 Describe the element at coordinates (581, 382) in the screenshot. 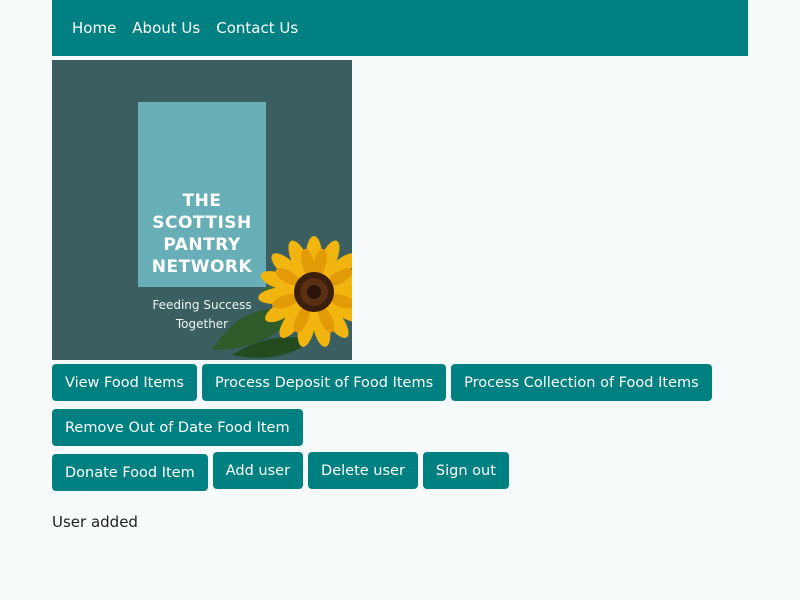

I see `process-collection-button: Process Collection of Food Items` at that location.